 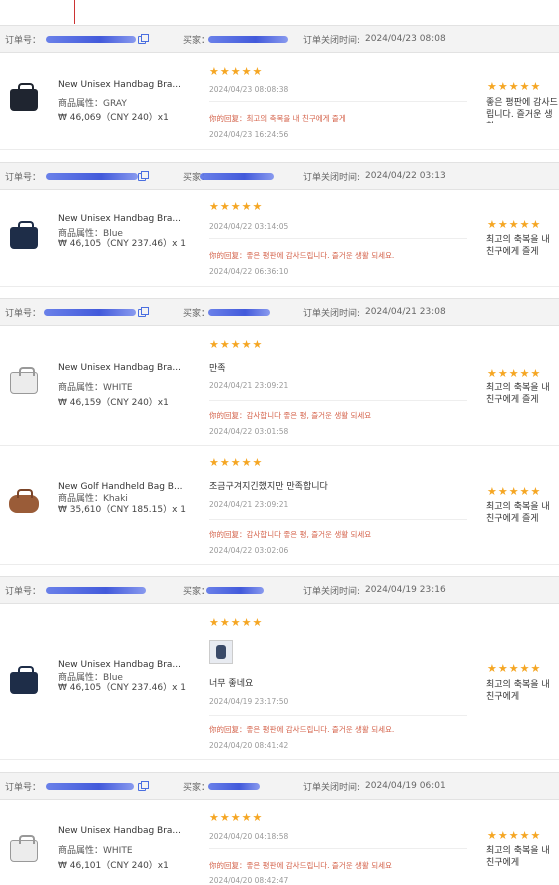 I want to click on order-header: 订单号： 买家： 订单关闭时间: 2024/04/23 08:08, so click(x=279, y=39).